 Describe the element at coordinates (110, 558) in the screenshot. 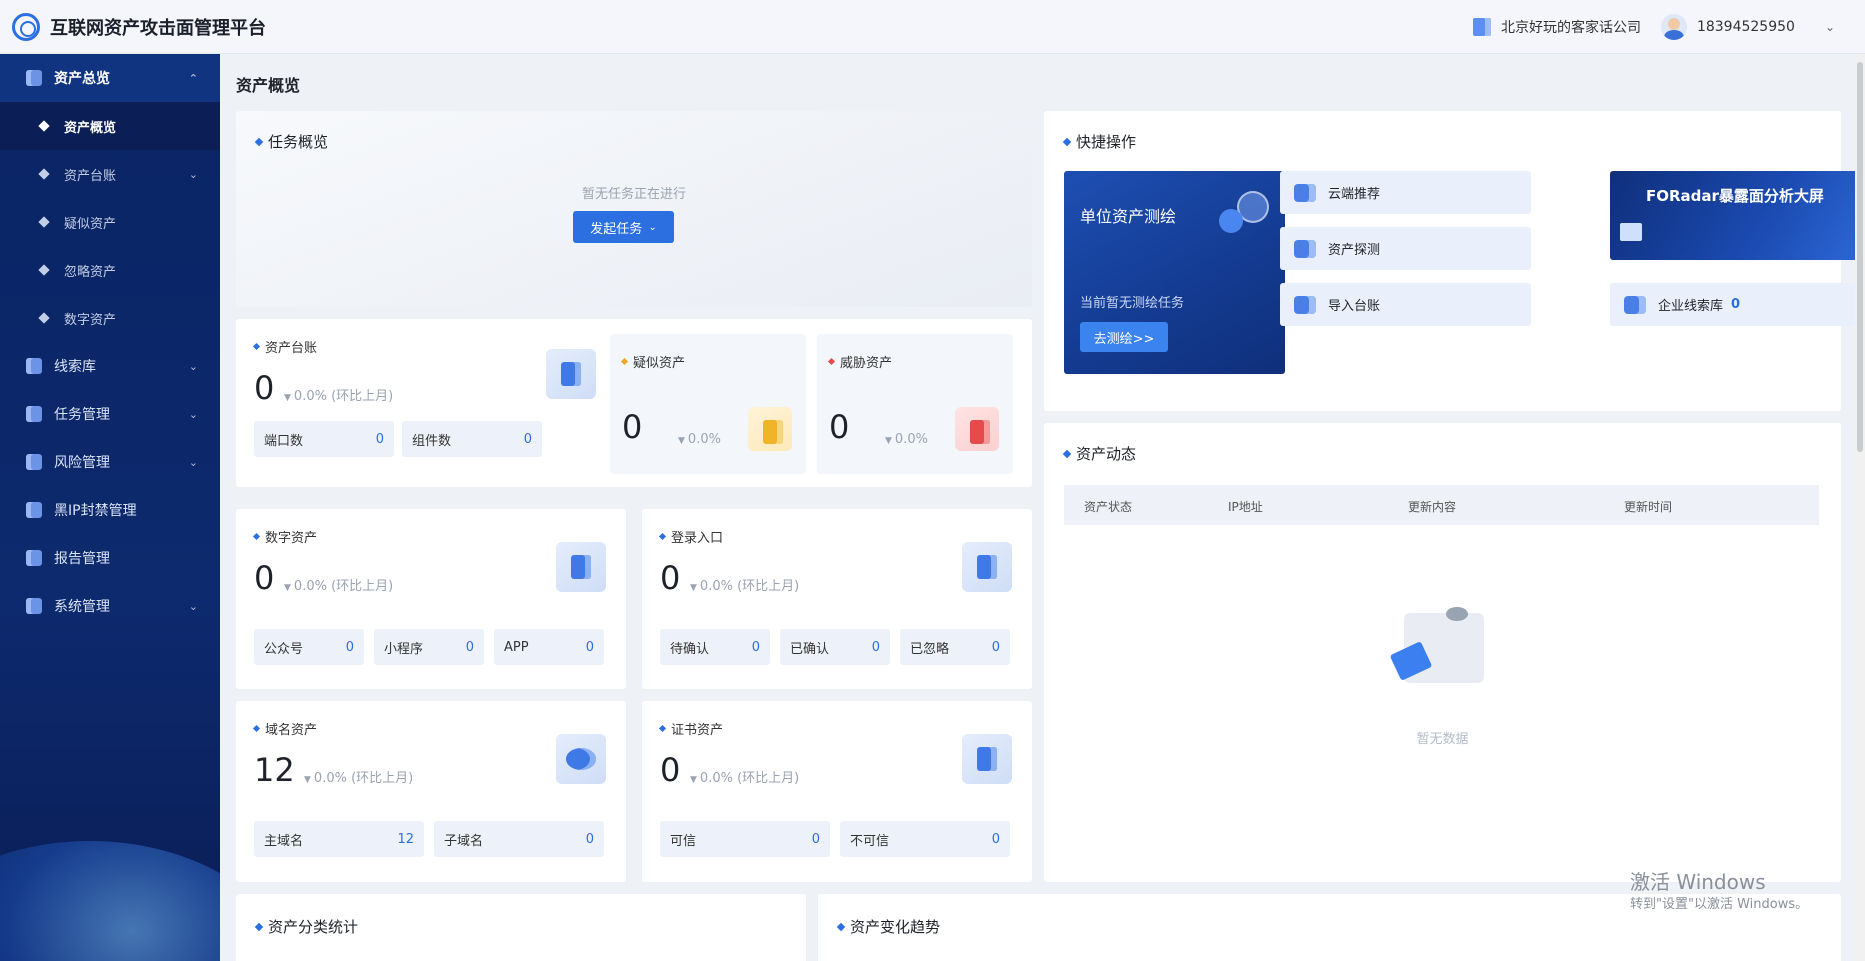

I see `sidebar-item-reports: 报告管理` at that location.